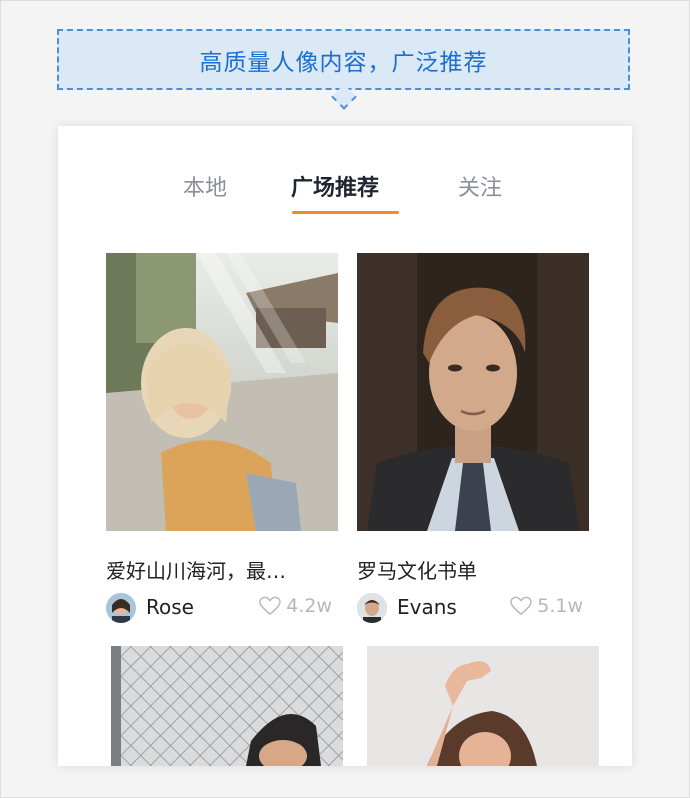 This screenshot has height=798, width=690. What do you see at coordinates (427, 607) in the screenshot?
I see `username: Evans` at bounding box center [427, 607].